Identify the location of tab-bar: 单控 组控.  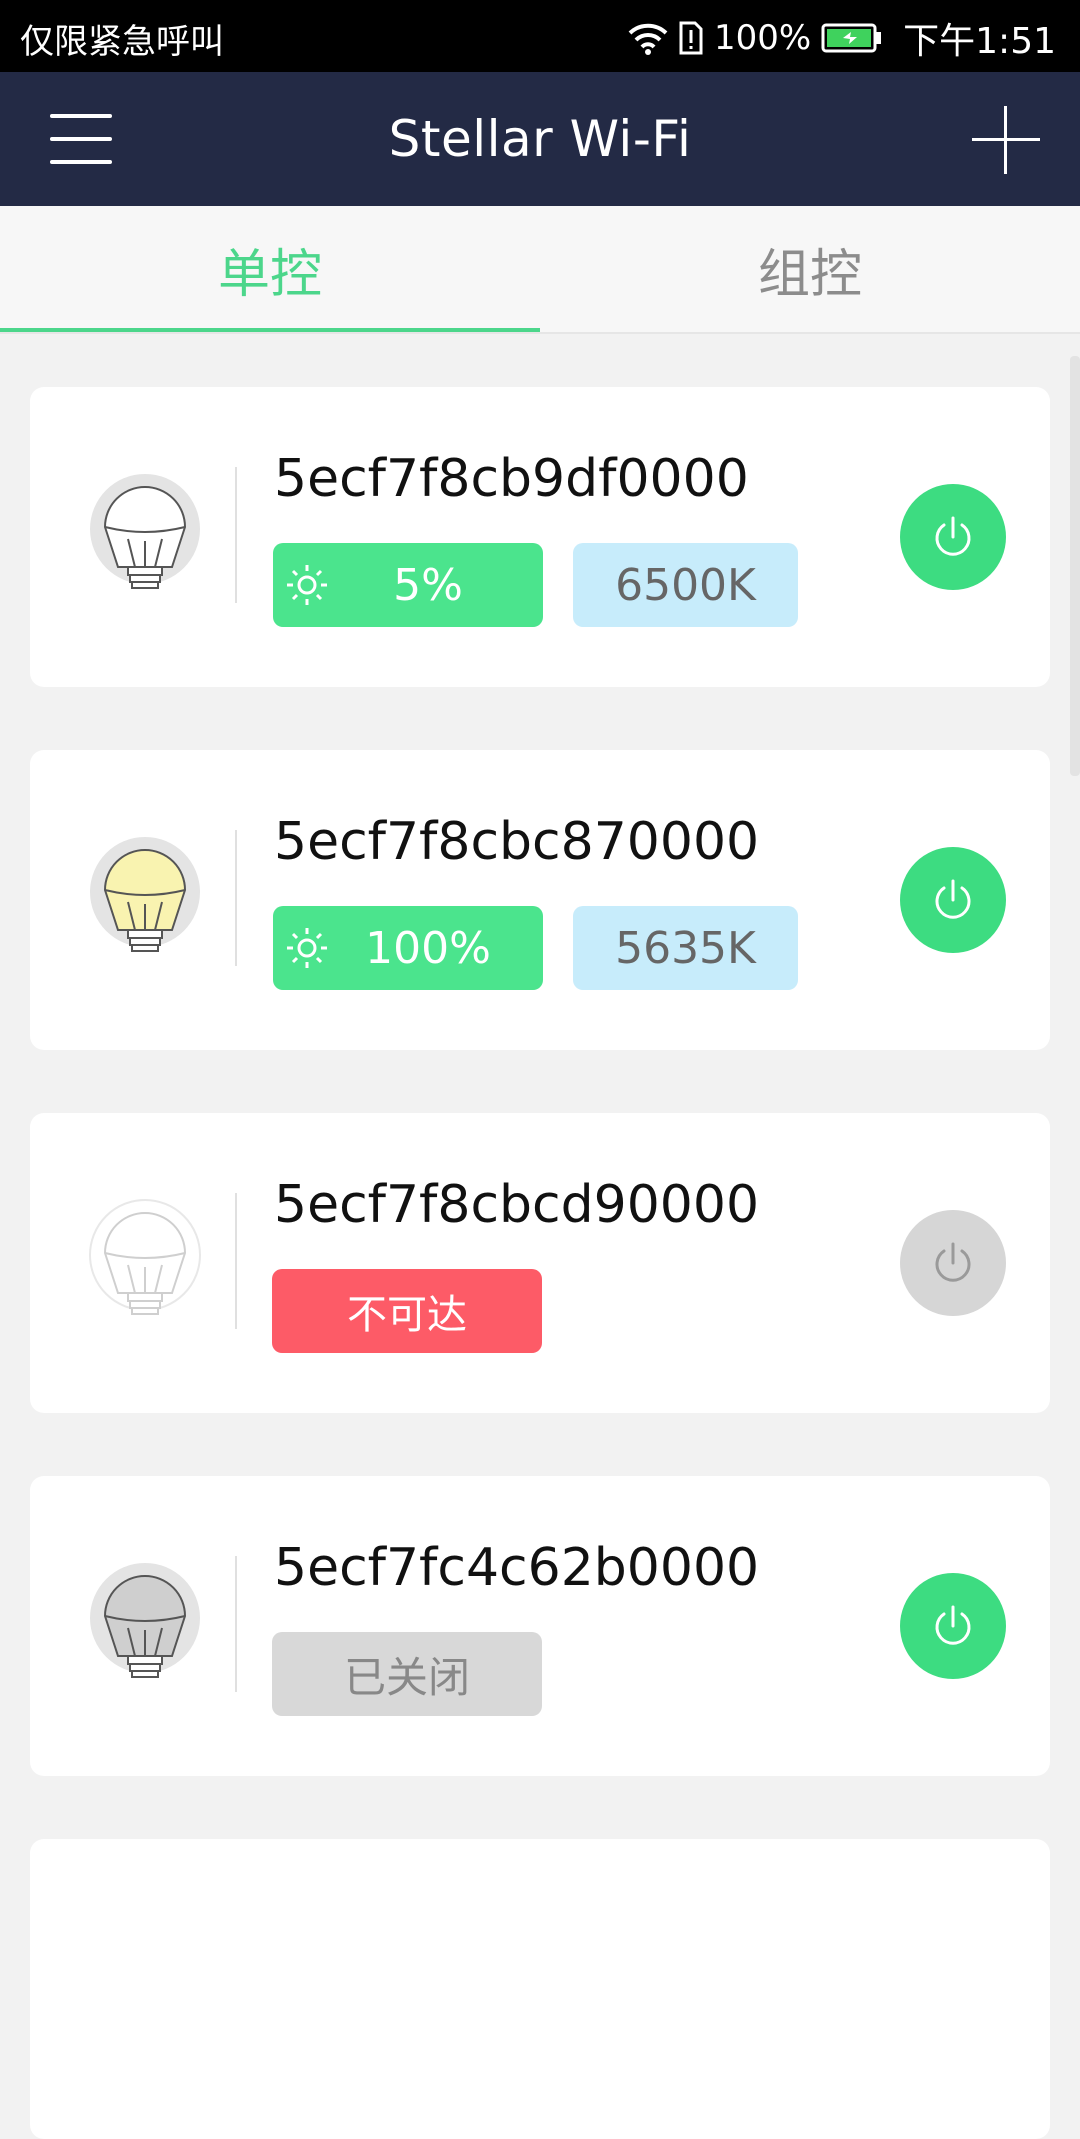
(540, 270).